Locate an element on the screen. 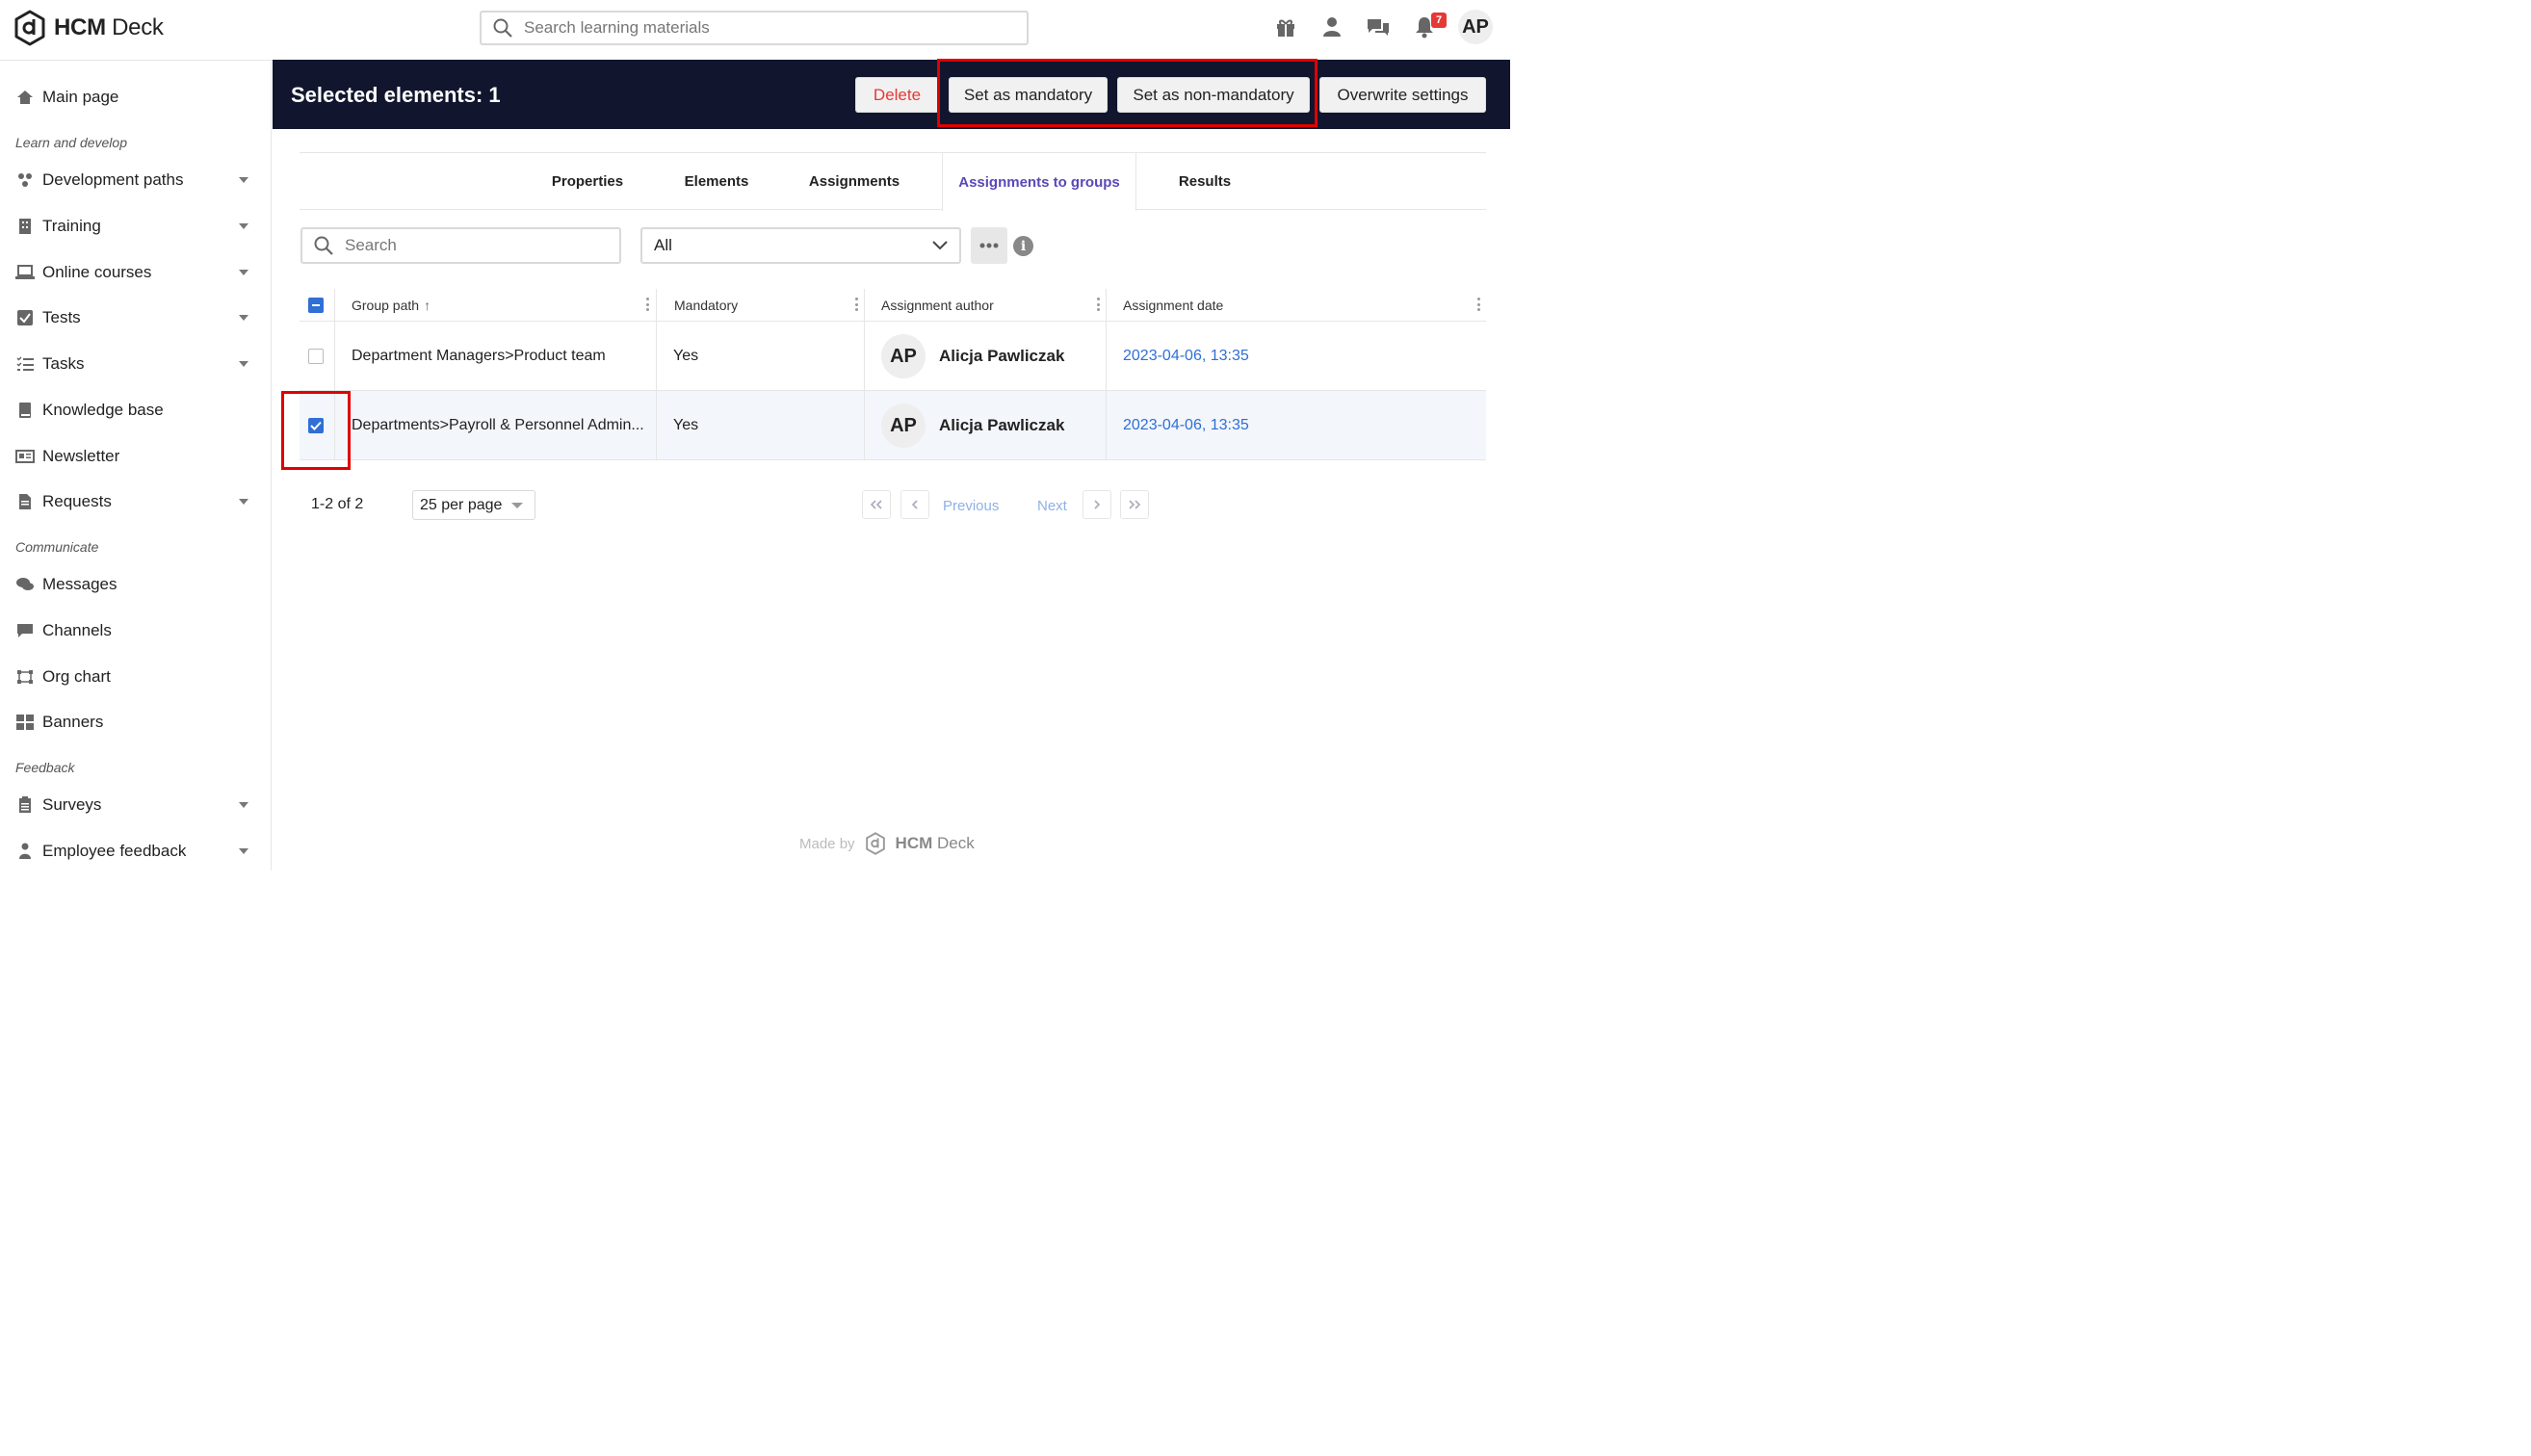  sidebar-item-label: Banners is located at coordinates (73, 722).